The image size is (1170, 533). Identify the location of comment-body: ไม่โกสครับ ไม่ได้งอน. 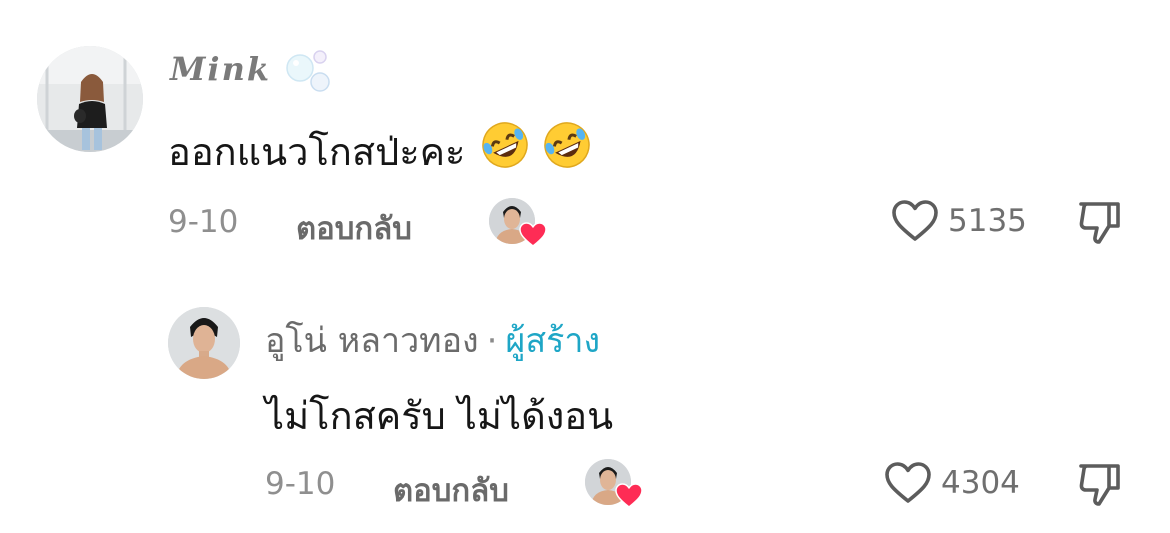
(439, 416).